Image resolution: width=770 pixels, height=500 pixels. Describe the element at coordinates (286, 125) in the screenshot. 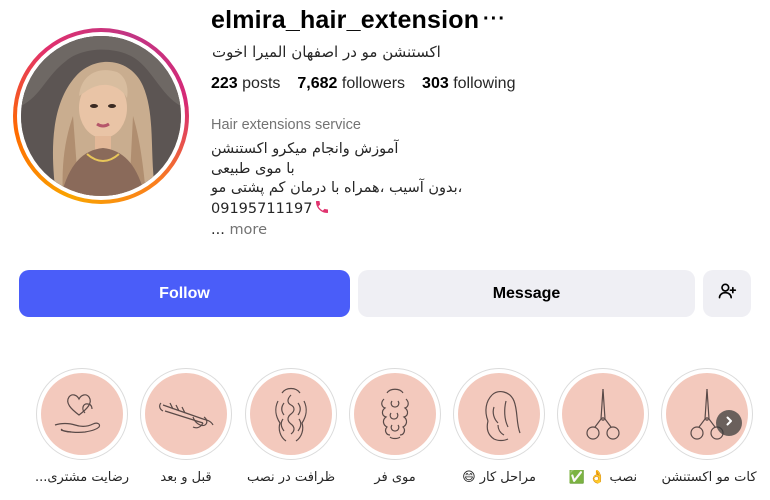

I see `profile-category: Hair extensions service` at that location.